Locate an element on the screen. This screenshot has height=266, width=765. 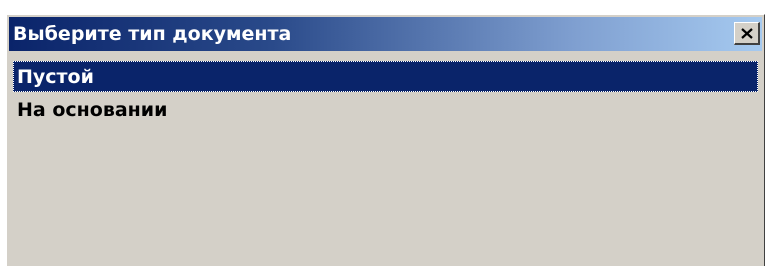
list-item-empty: Пустой is located at coordinates (385, 76).